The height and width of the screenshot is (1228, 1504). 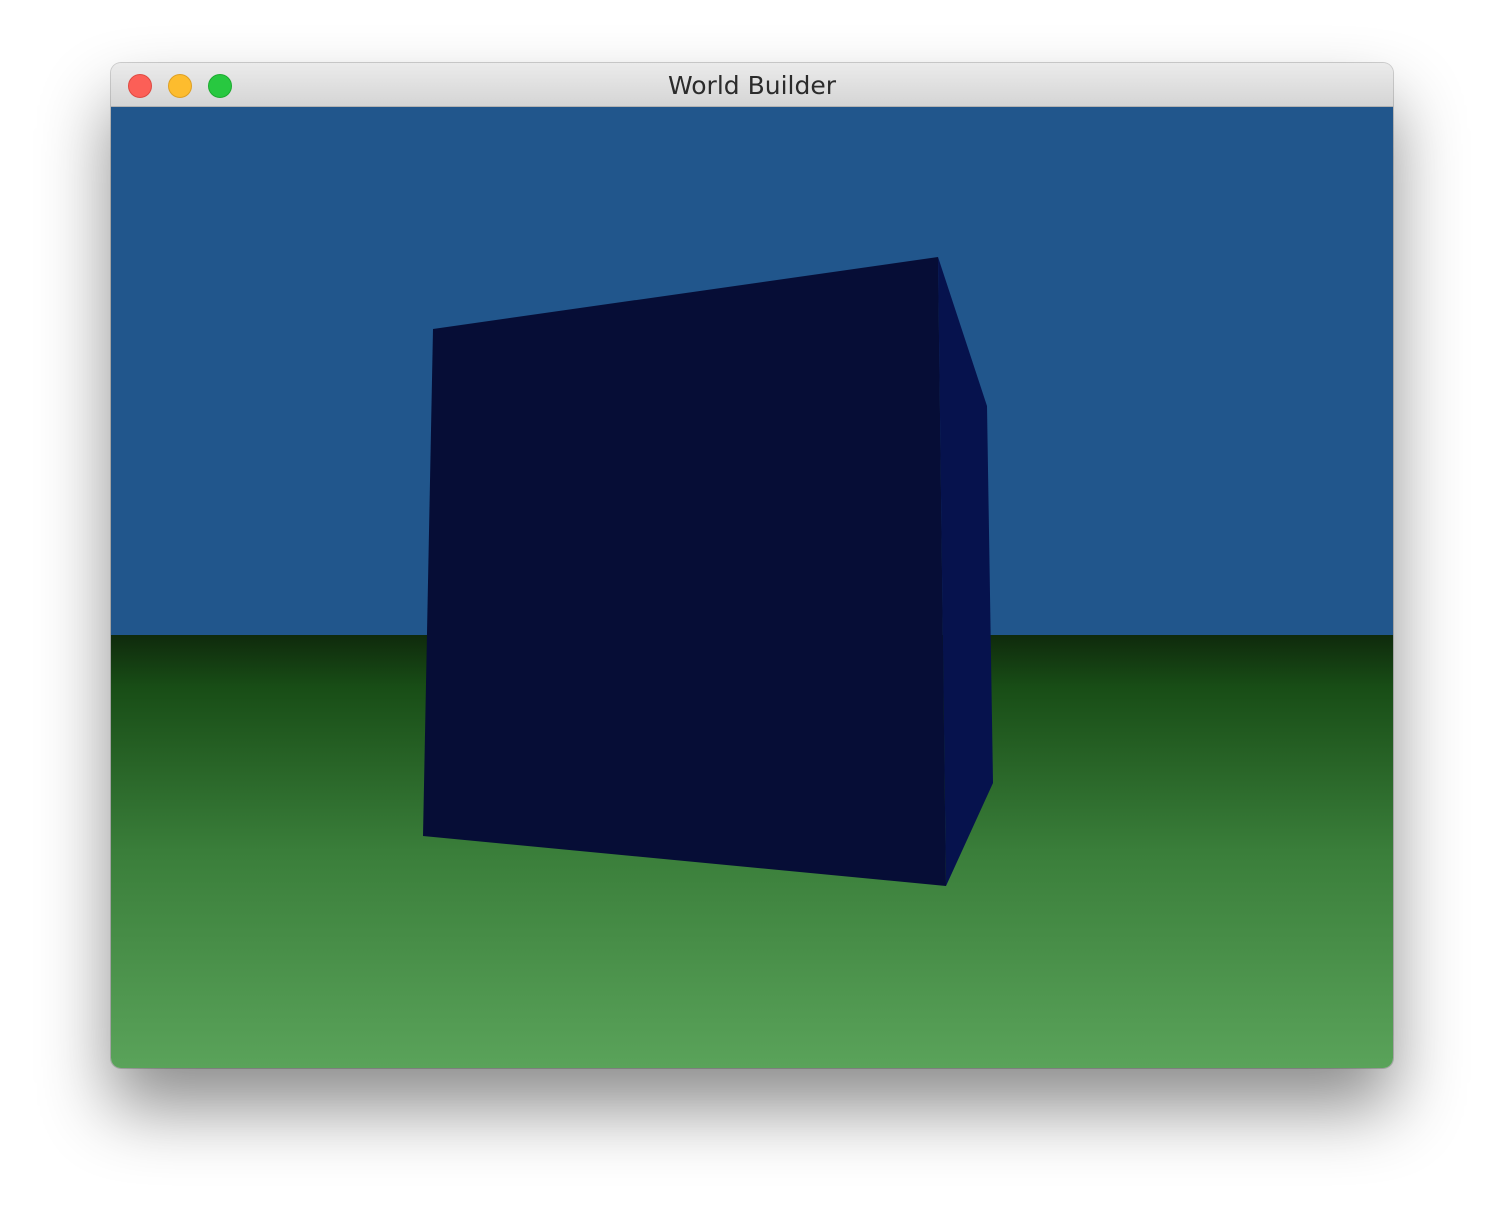 I want to click on title-bar: World Builder, so click(x=752, y=85).